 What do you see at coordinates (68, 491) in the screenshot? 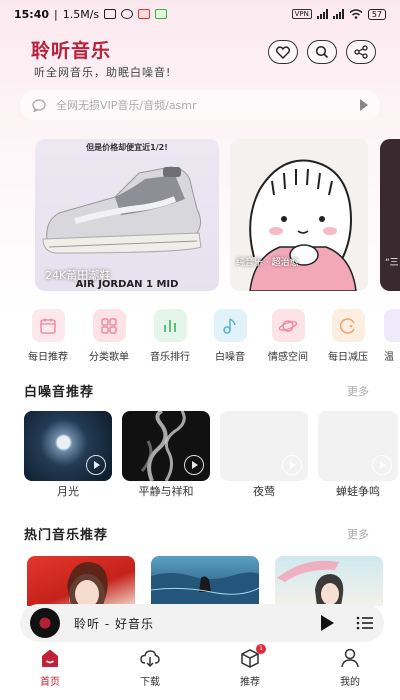
I see `white-noise-label: 月光` at bounding box center [68, 491].